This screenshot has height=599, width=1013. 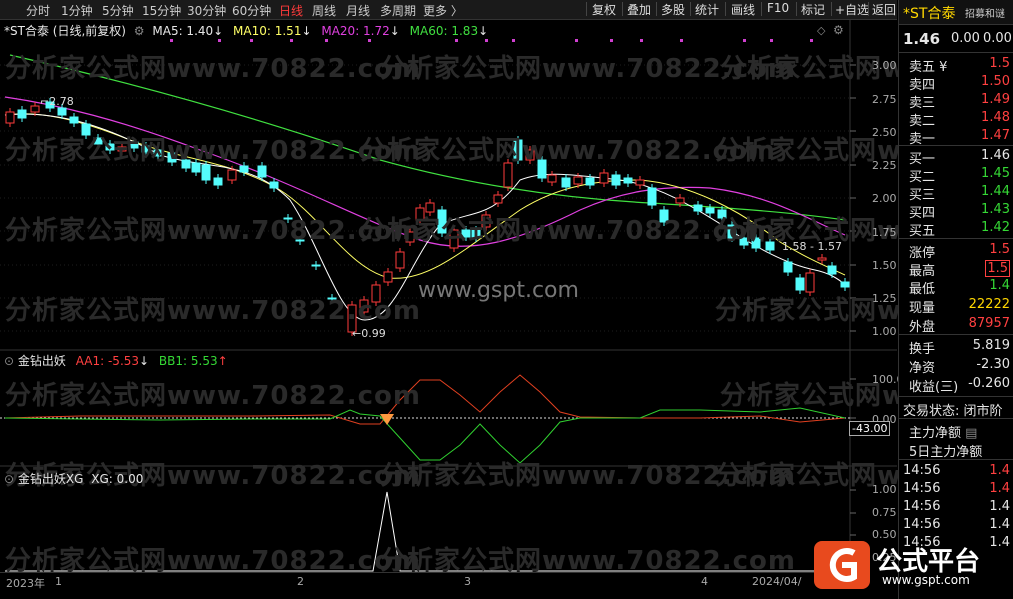 I want to click on net-flow5-label: 5日主力净额, so click(x=945, y=450).